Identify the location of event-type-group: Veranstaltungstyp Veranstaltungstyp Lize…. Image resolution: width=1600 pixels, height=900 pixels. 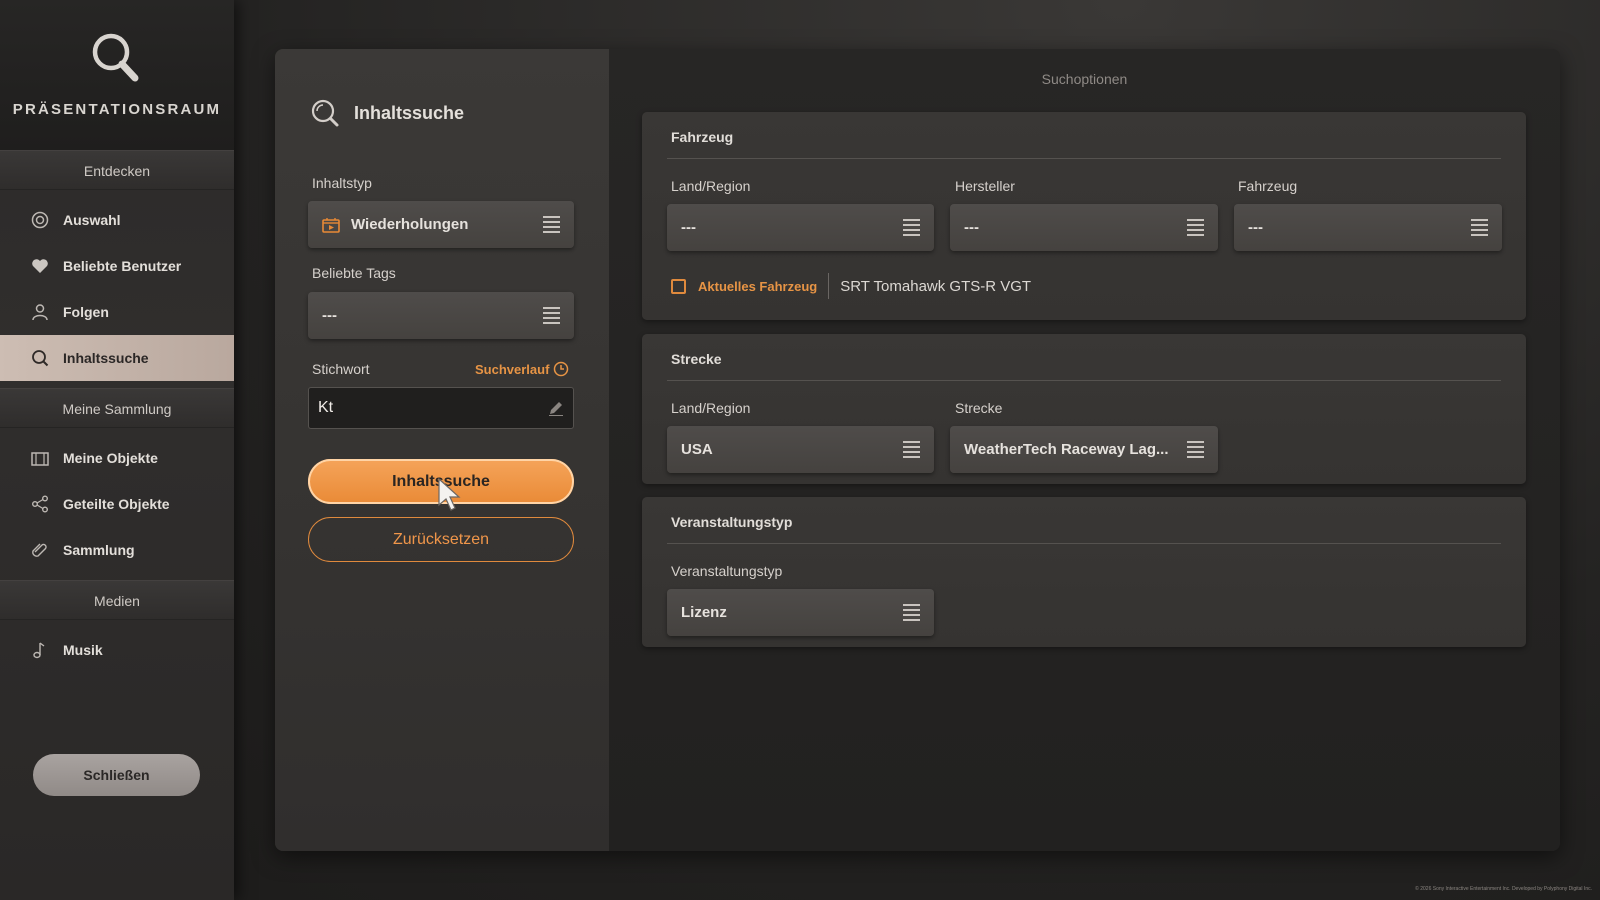
(1084, 572).